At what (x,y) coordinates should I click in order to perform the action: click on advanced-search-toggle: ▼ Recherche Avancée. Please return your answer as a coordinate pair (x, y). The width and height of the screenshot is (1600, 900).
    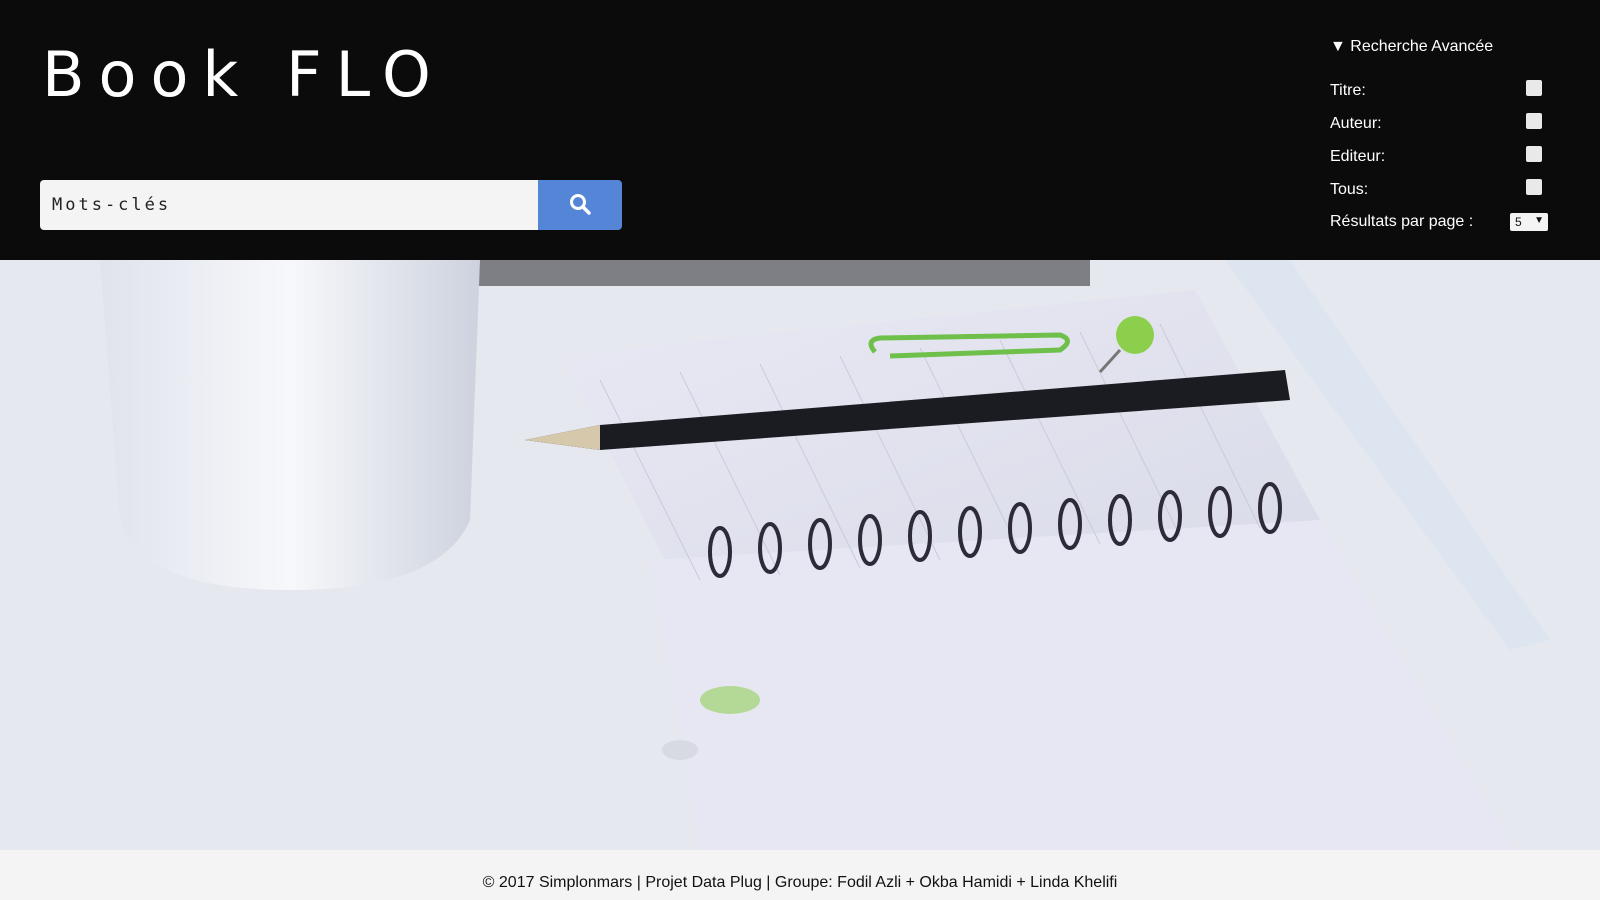
    Looking at the image, I should click on (1411, 47).